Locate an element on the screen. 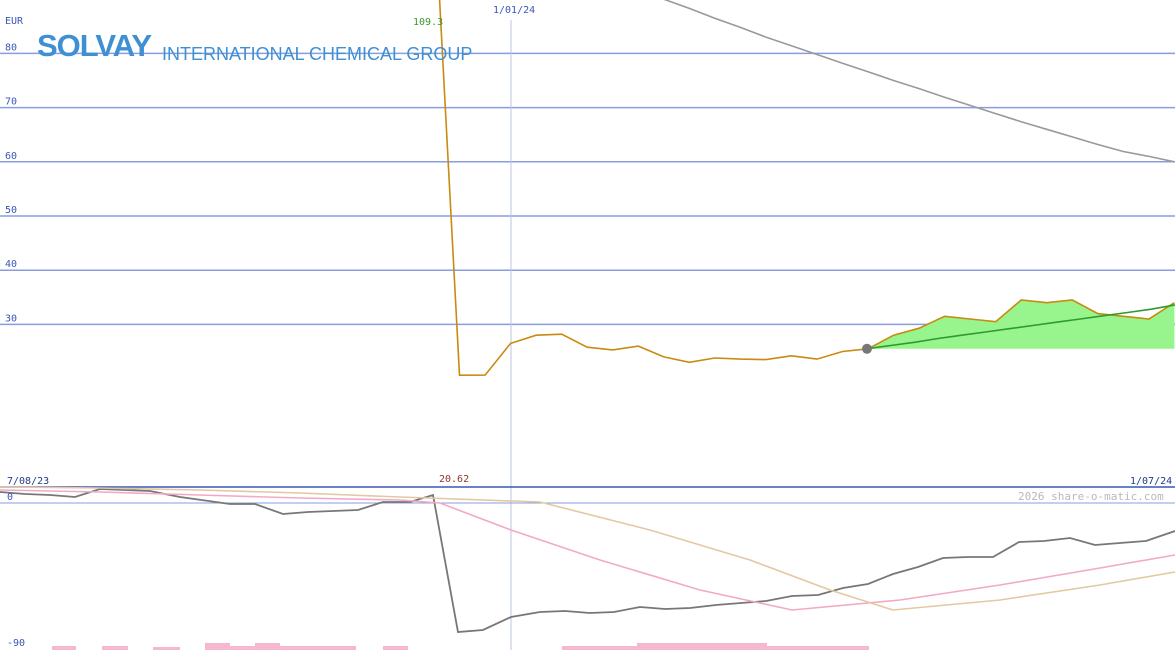 This screenshot has width=1175, height=650. trend-start-point is located at coordinates (867, 348).